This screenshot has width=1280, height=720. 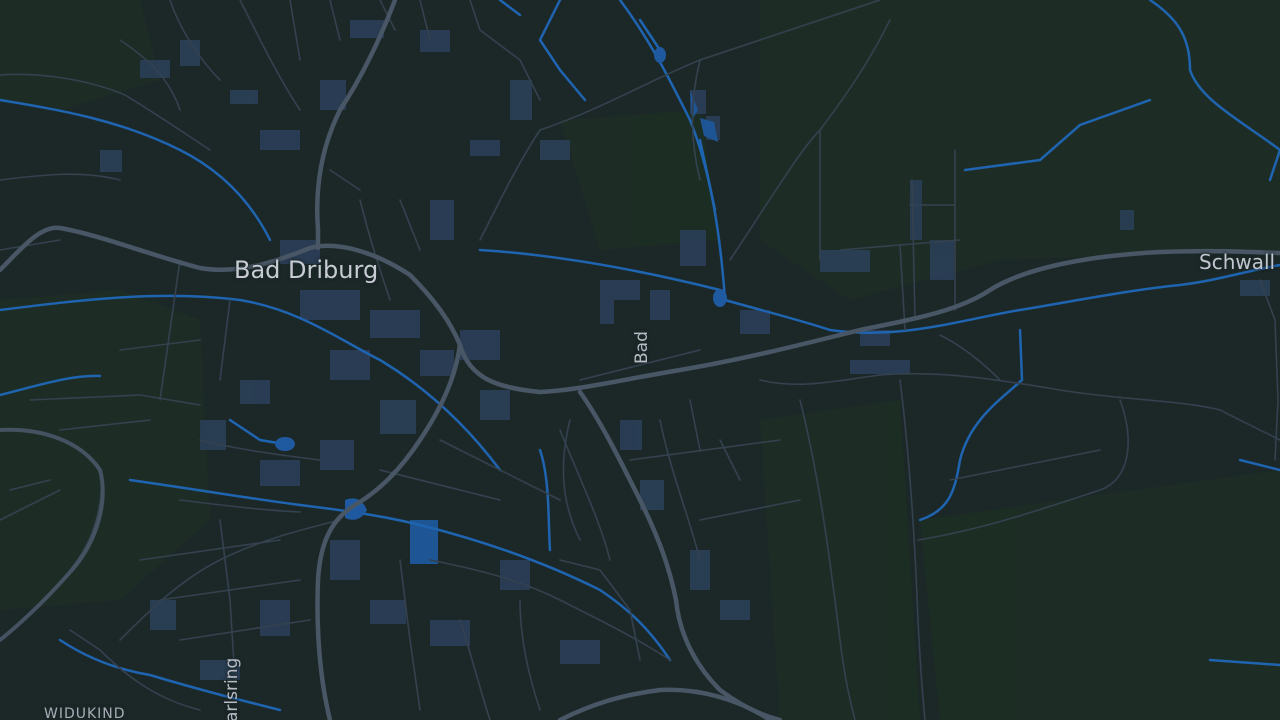 I want to click on street-label-karlsring: arlsring, so click(x=232, y=688).